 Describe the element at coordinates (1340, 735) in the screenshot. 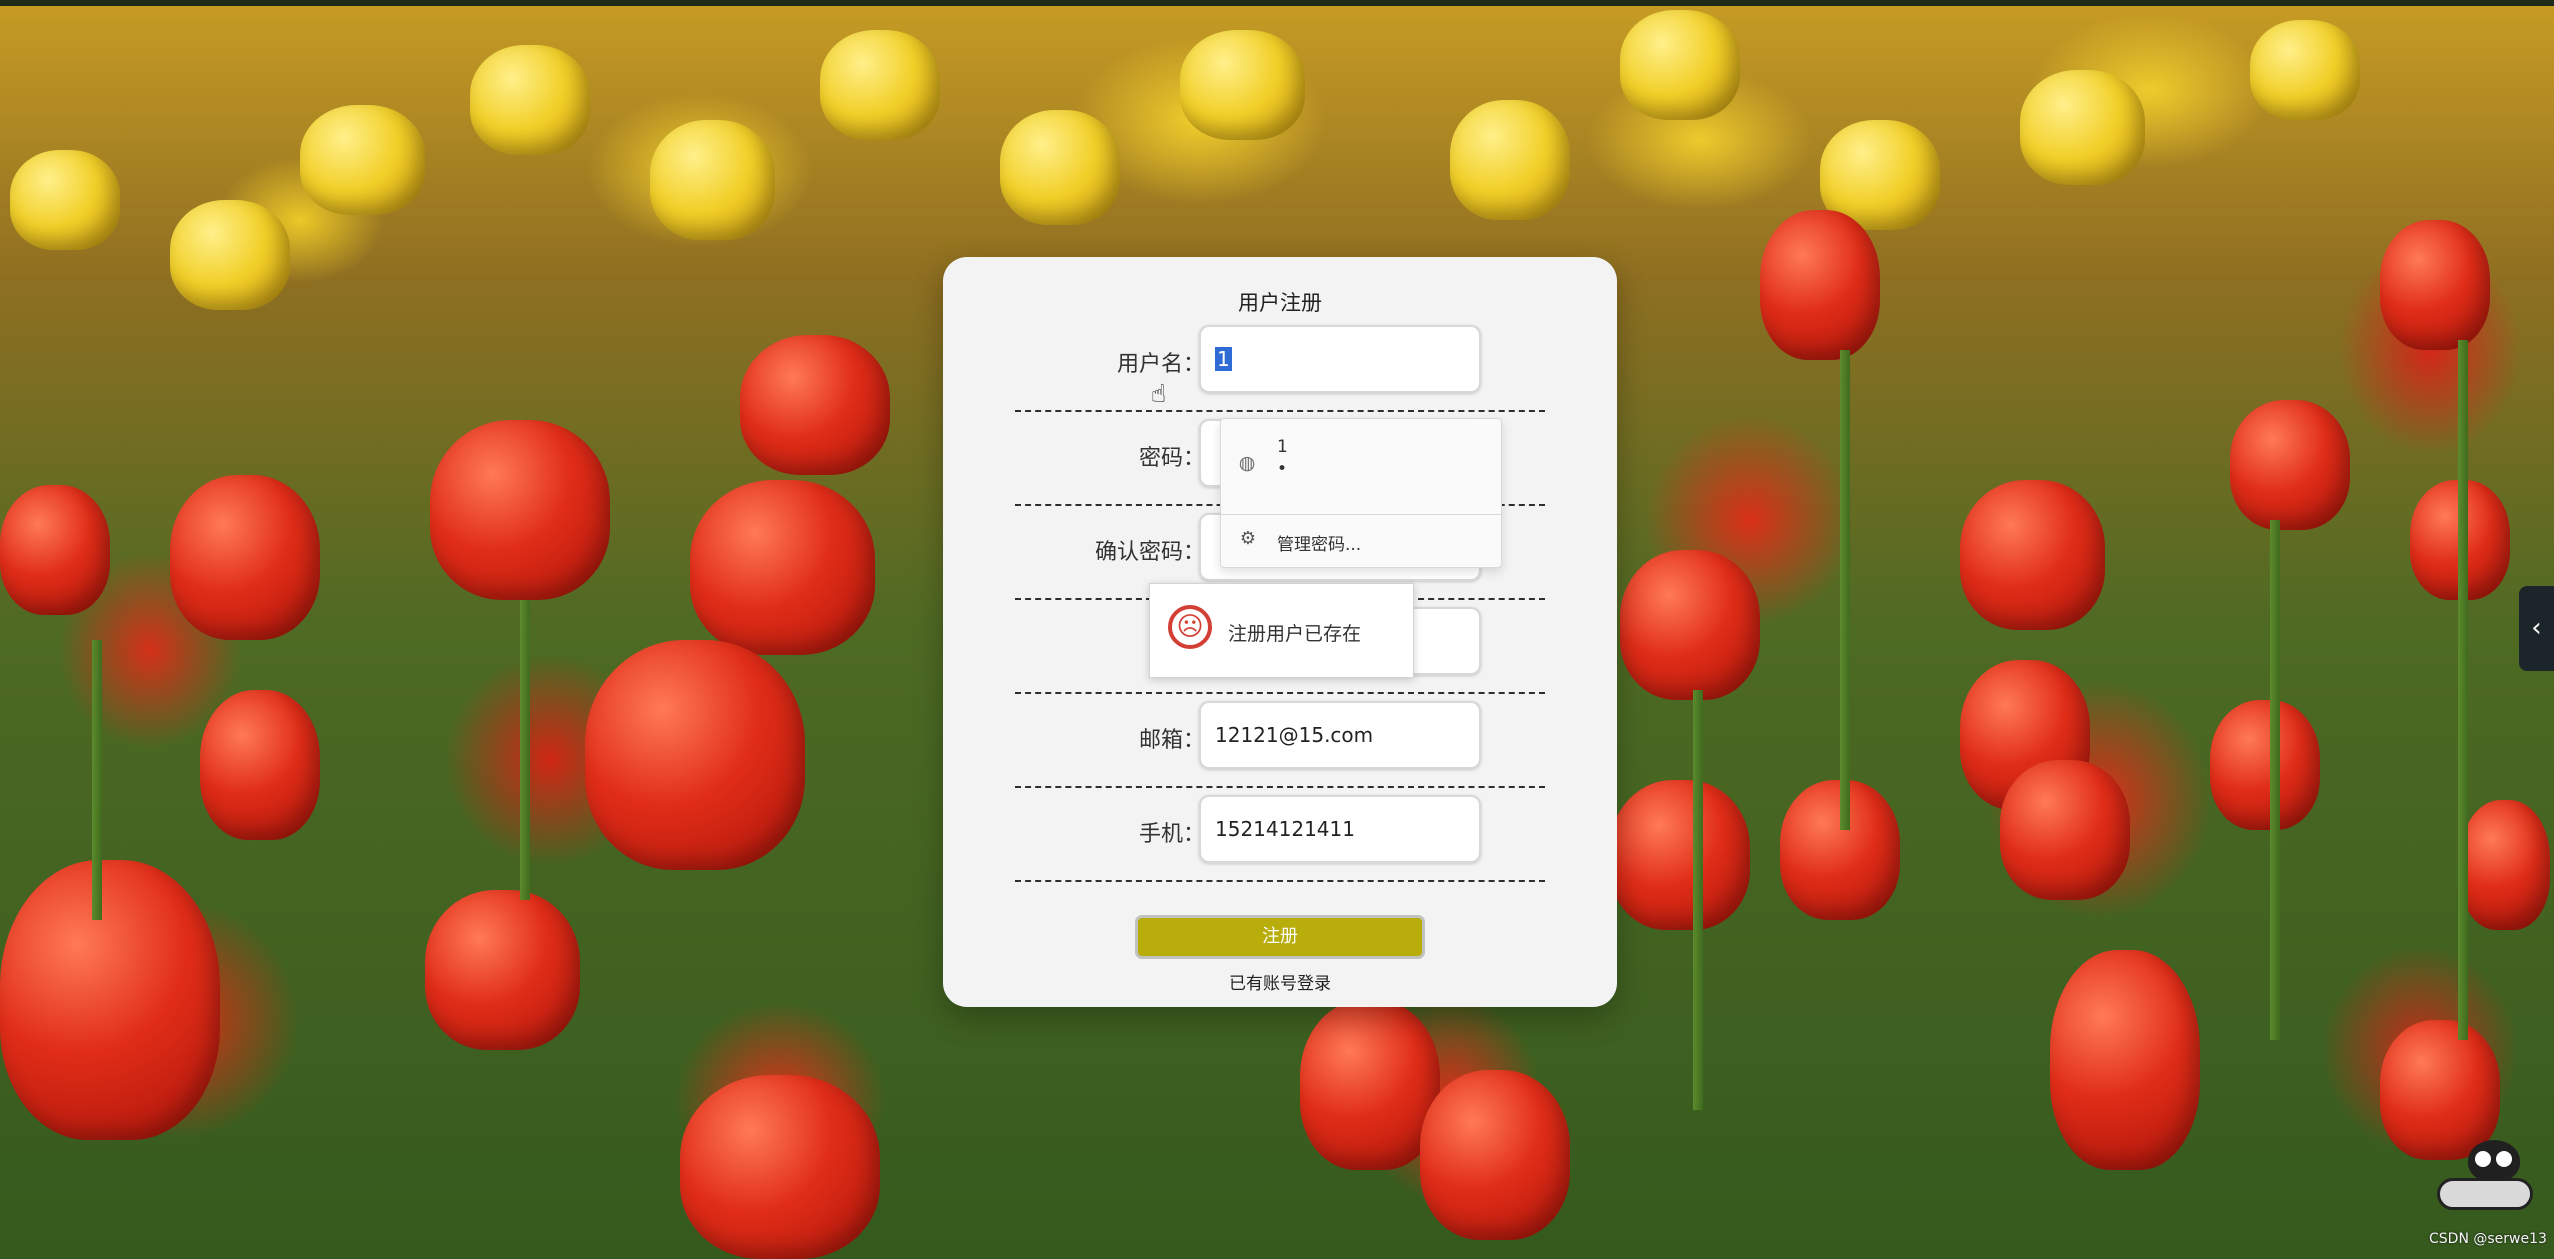

I see `email-input: 12121@15.com` at that location.